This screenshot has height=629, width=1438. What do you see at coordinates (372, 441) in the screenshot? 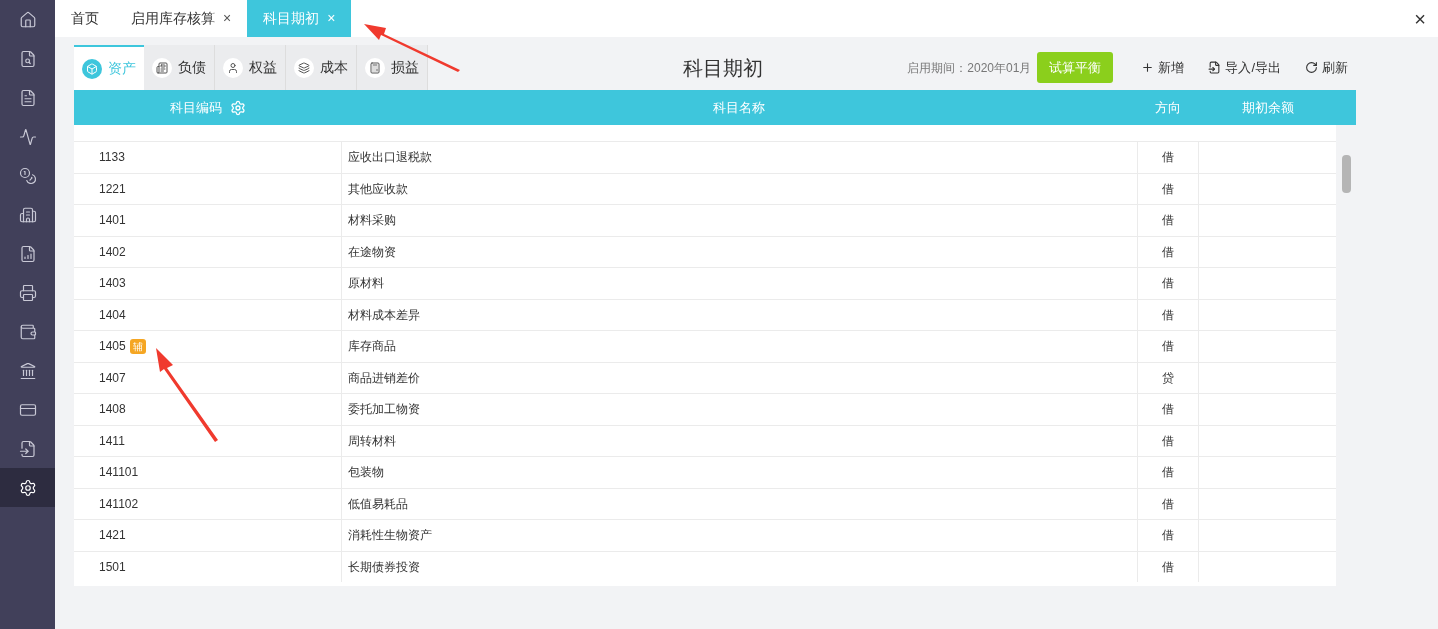
I see `table-cell-text: 周转材料` at bounding box center [372, 441].